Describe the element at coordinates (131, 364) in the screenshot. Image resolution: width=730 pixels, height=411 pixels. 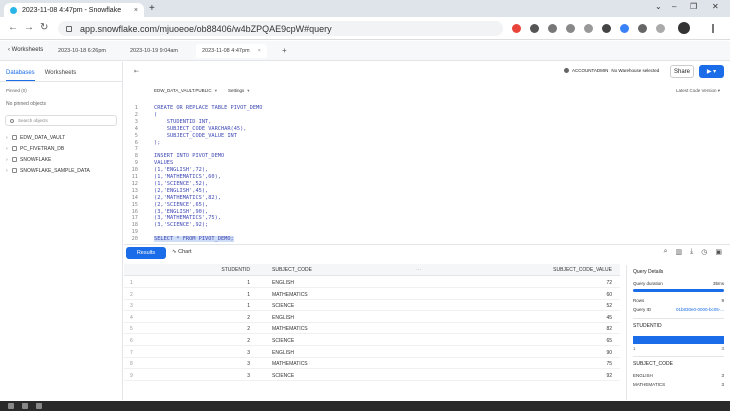
I see `row-number: 8` at that location.